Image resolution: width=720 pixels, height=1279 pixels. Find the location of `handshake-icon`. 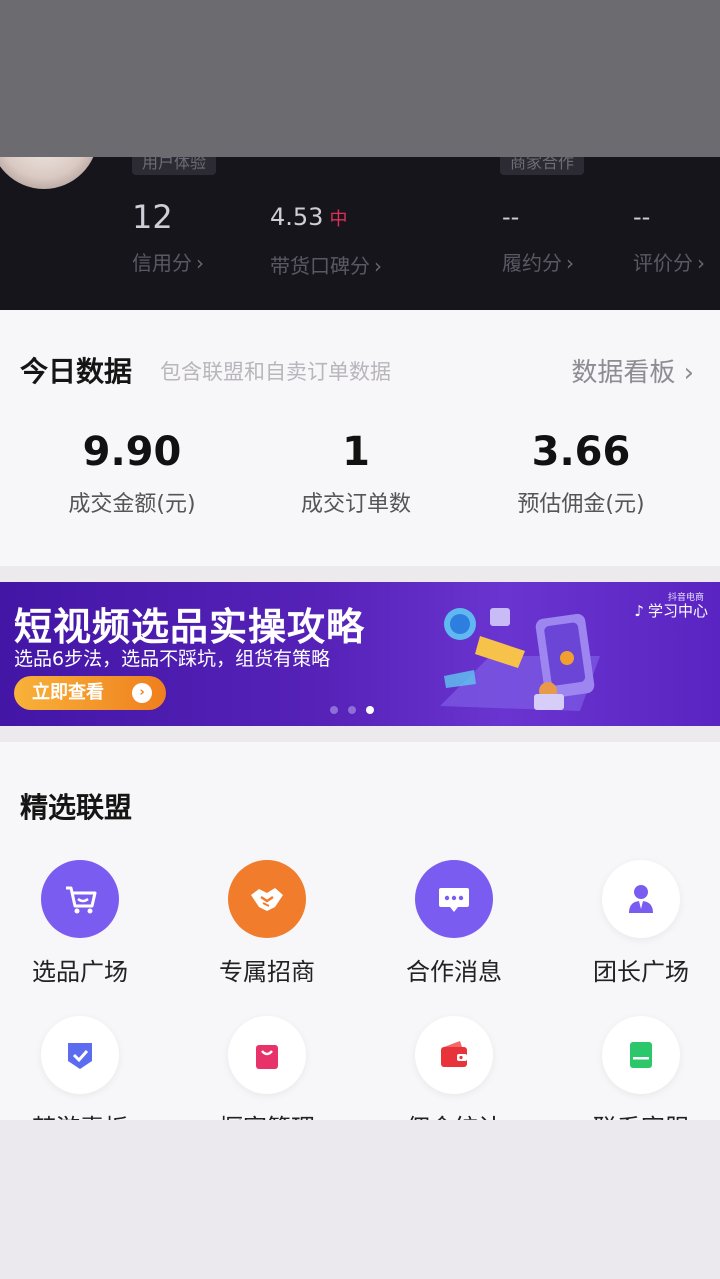

handshake-icon is located at coordinates (267, 899).